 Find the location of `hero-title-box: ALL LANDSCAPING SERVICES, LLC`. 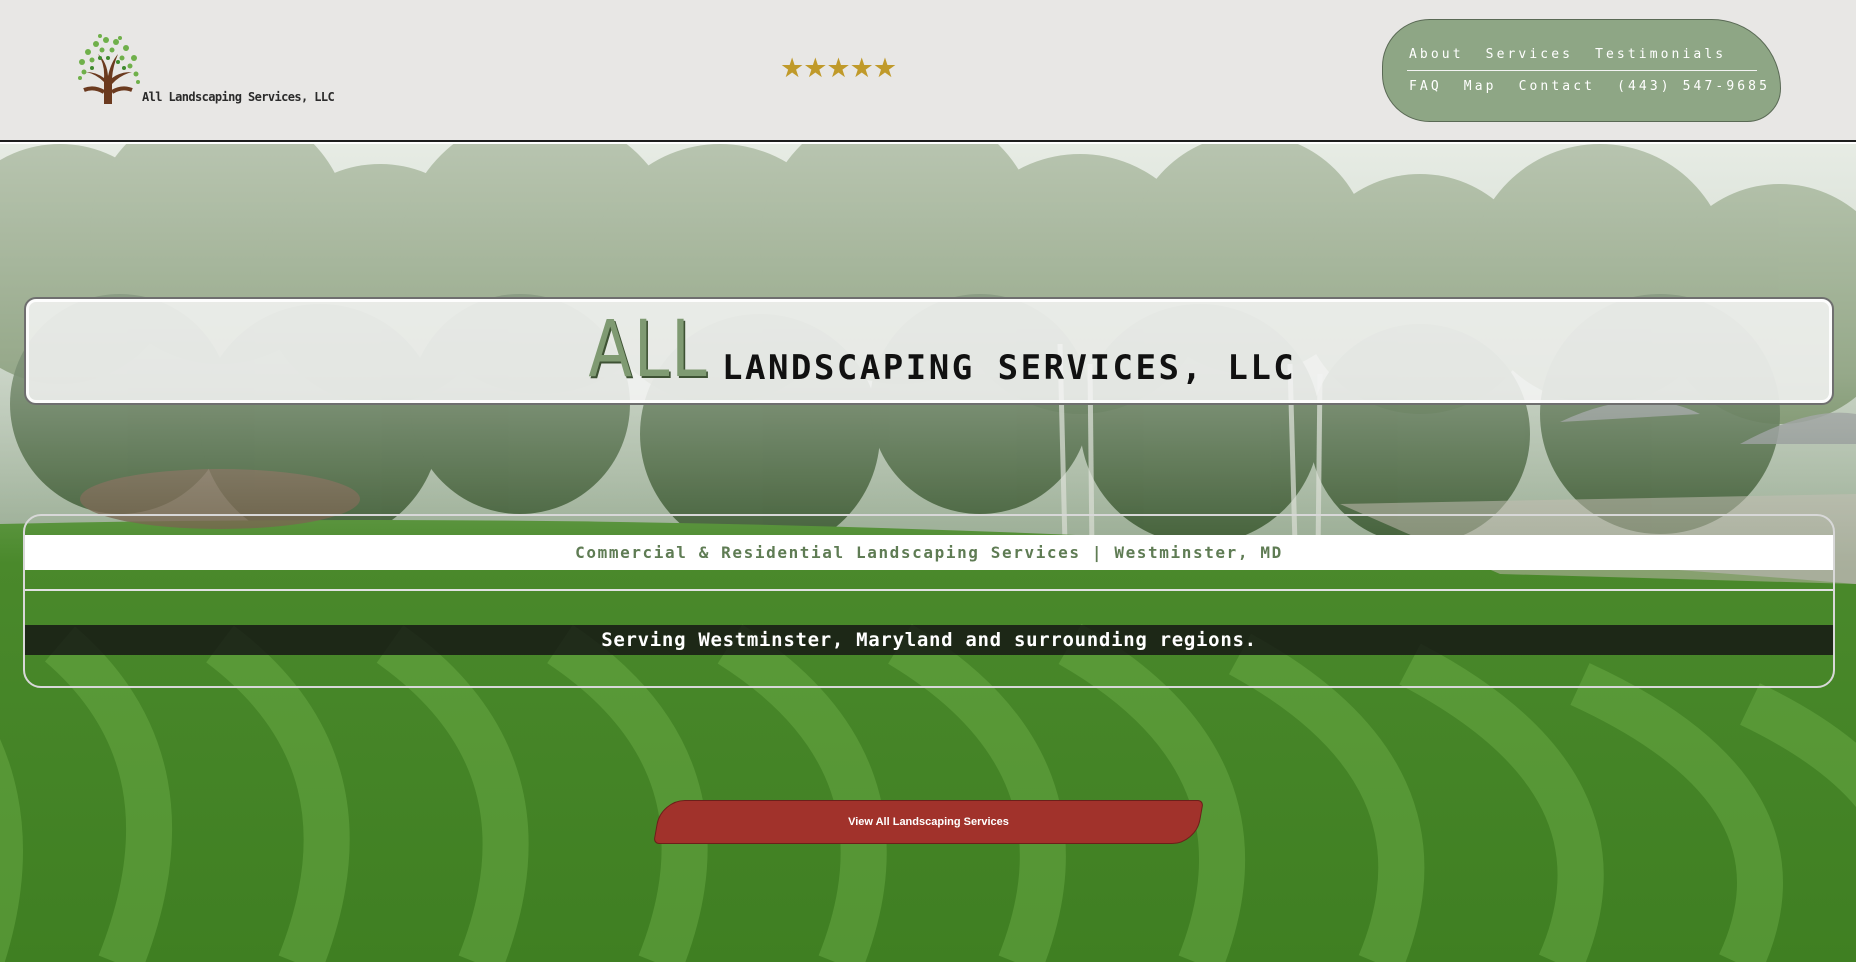

hero-title-box: ALL LANDSCAPING SERVICES, LLC is located at coordinates (929, 351).